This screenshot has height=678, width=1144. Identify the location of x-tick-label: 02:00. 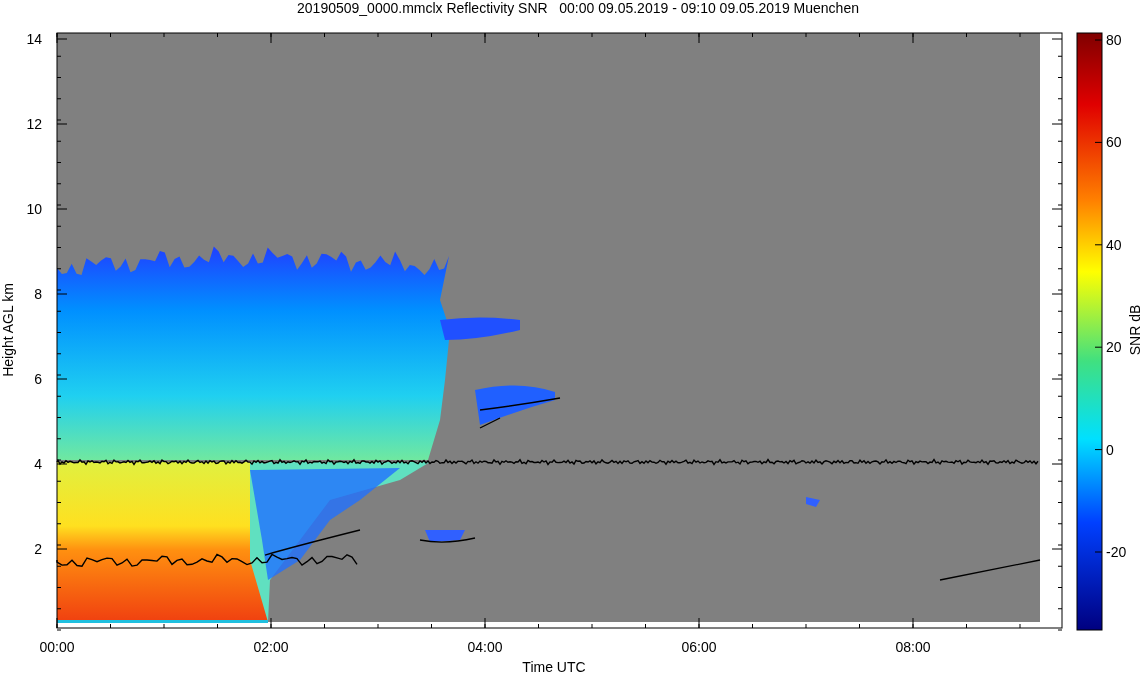
(271, 647).